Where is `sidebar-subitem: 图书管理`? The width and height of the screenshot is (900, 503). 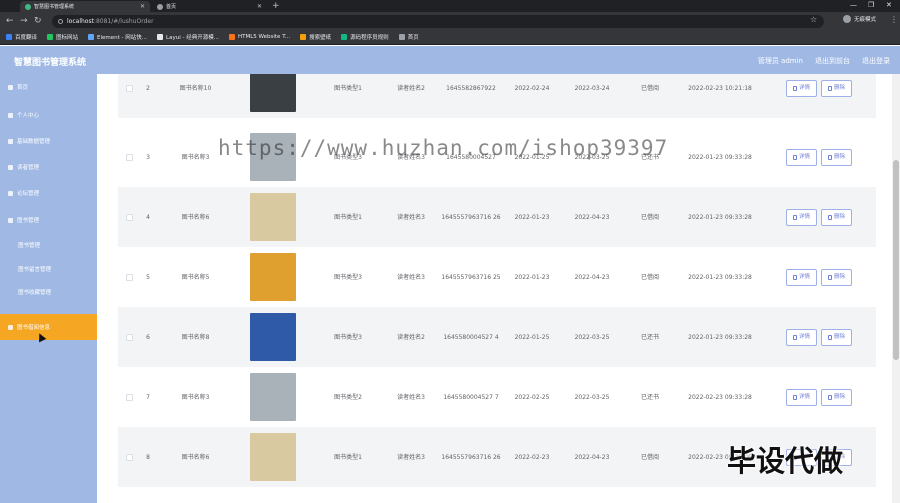 sidebar-subitem: 图书管理 is located at coordinates (48, 245).